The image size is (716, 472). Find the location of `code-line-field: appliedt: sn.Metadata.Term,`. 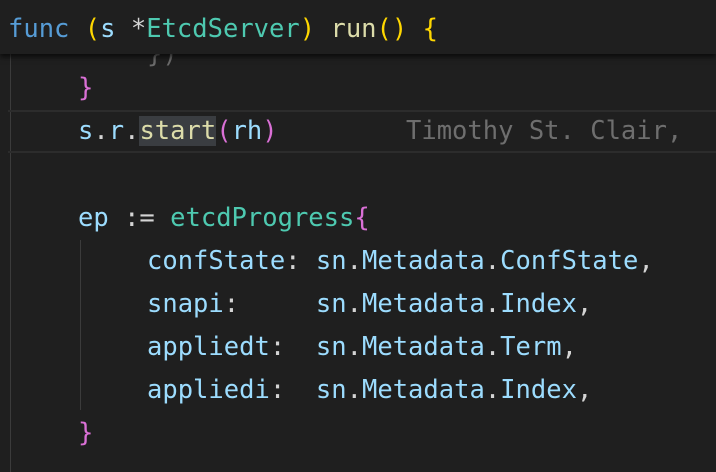

code-line-field: appliedt: sn.Metadata.Term, is located at coordinates (362, 347).